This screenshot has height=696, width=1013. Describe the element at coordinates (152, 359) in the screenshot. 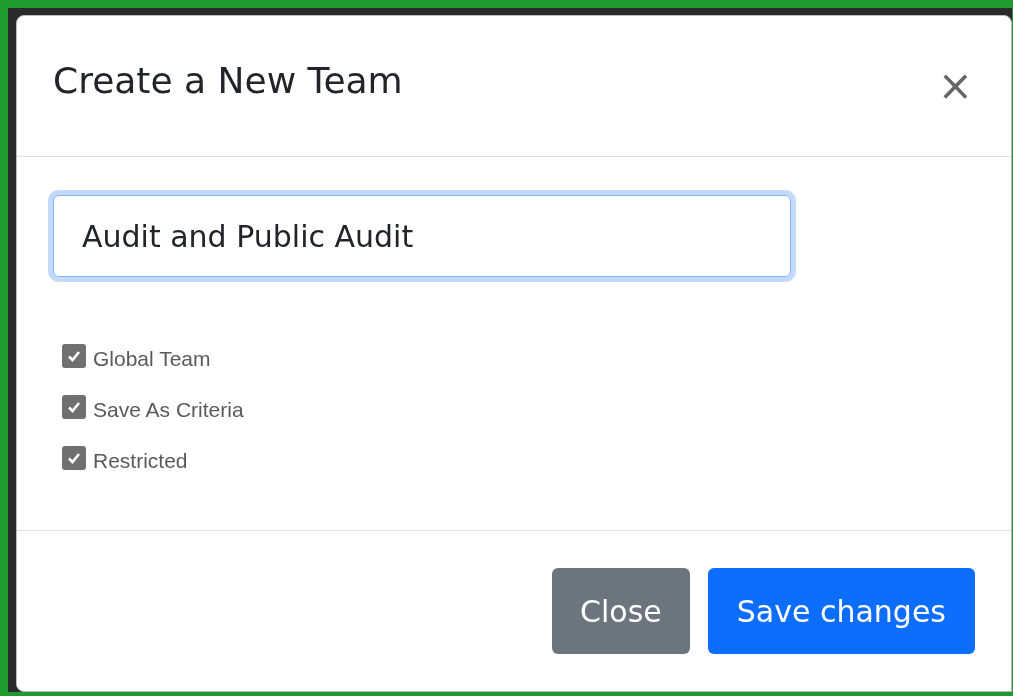

I see `checkbox-label: Global Team` at that location.